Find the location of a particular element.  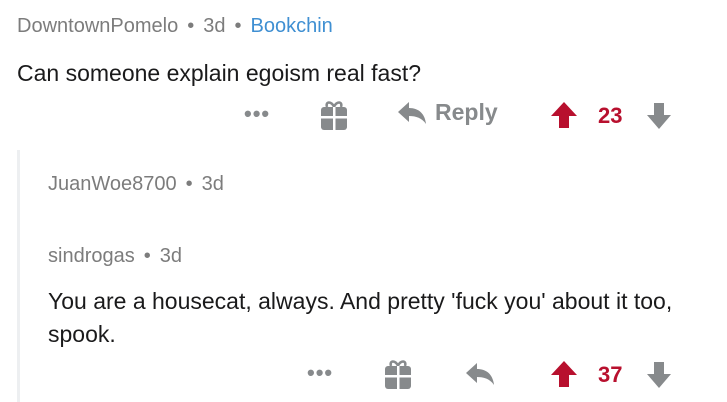

subreddit-link: Bookchin is located at coordinates (291, 26).